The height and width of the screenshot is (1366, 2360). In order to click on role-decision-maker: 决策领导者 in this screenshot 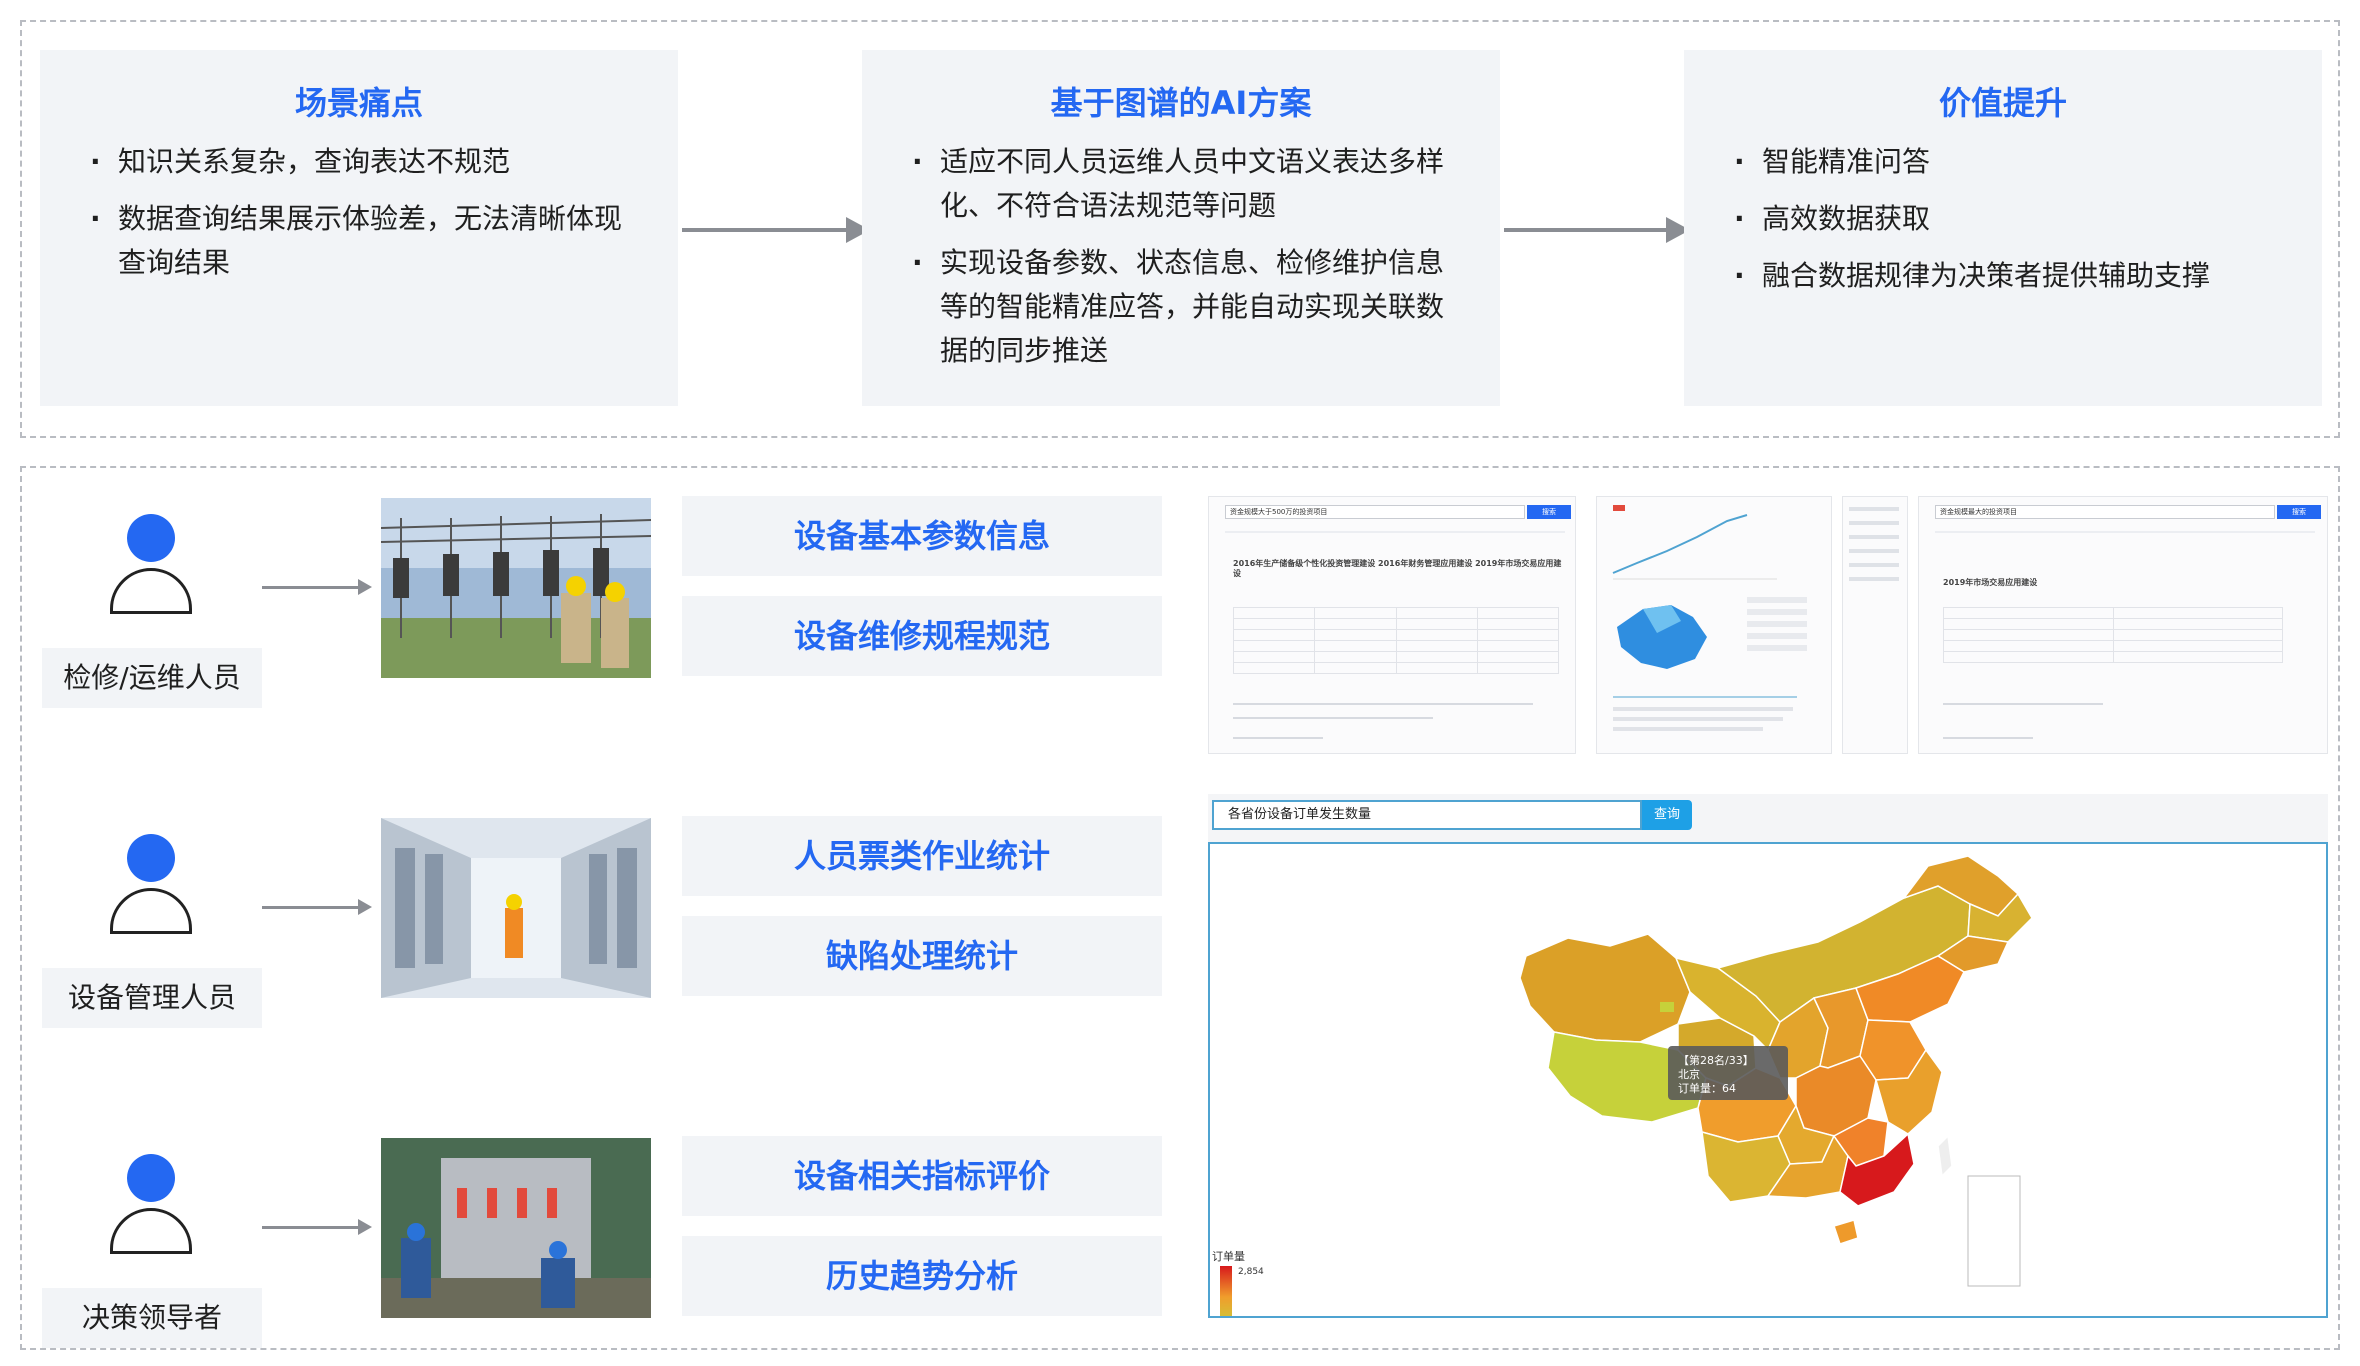, I will do `click(152, 1251)`.